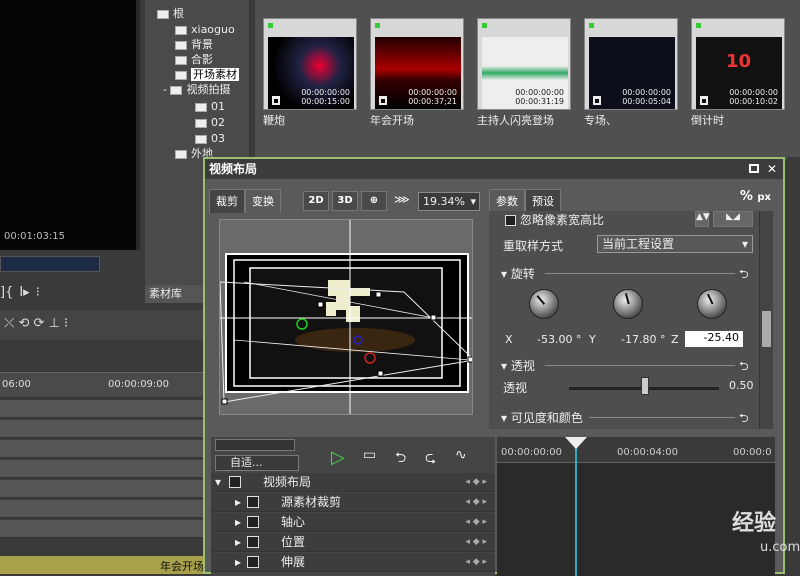 The image size is (800, 576). Describe the element at coordinates (205, 29) in the screenshot. I see `tree-item: xiaoguo` at that location.